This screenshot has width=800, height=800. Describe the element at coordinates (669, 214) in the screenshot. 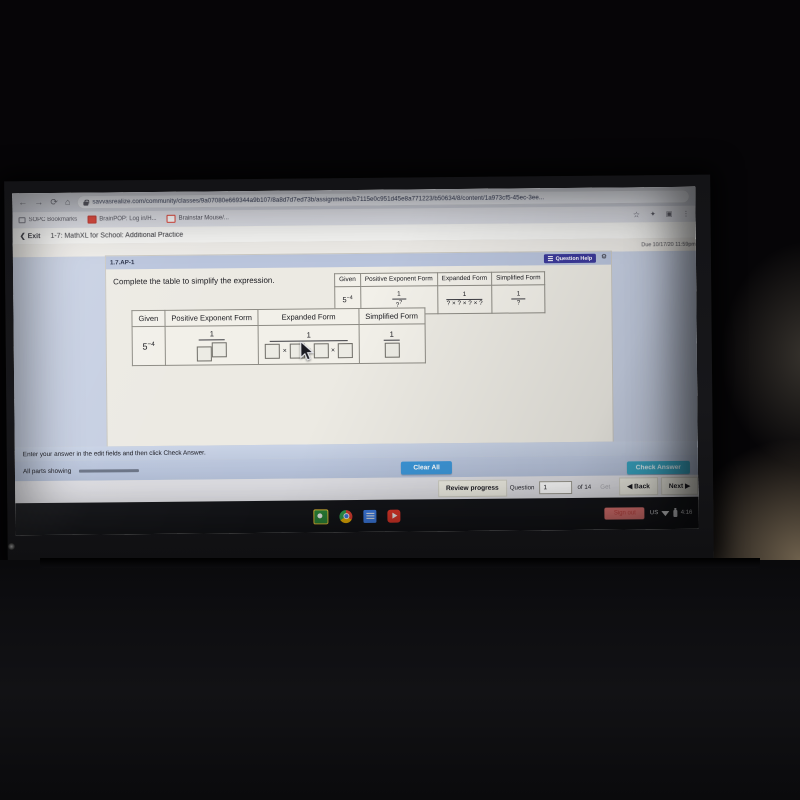

I see `profile-icon: ▣` at that location.